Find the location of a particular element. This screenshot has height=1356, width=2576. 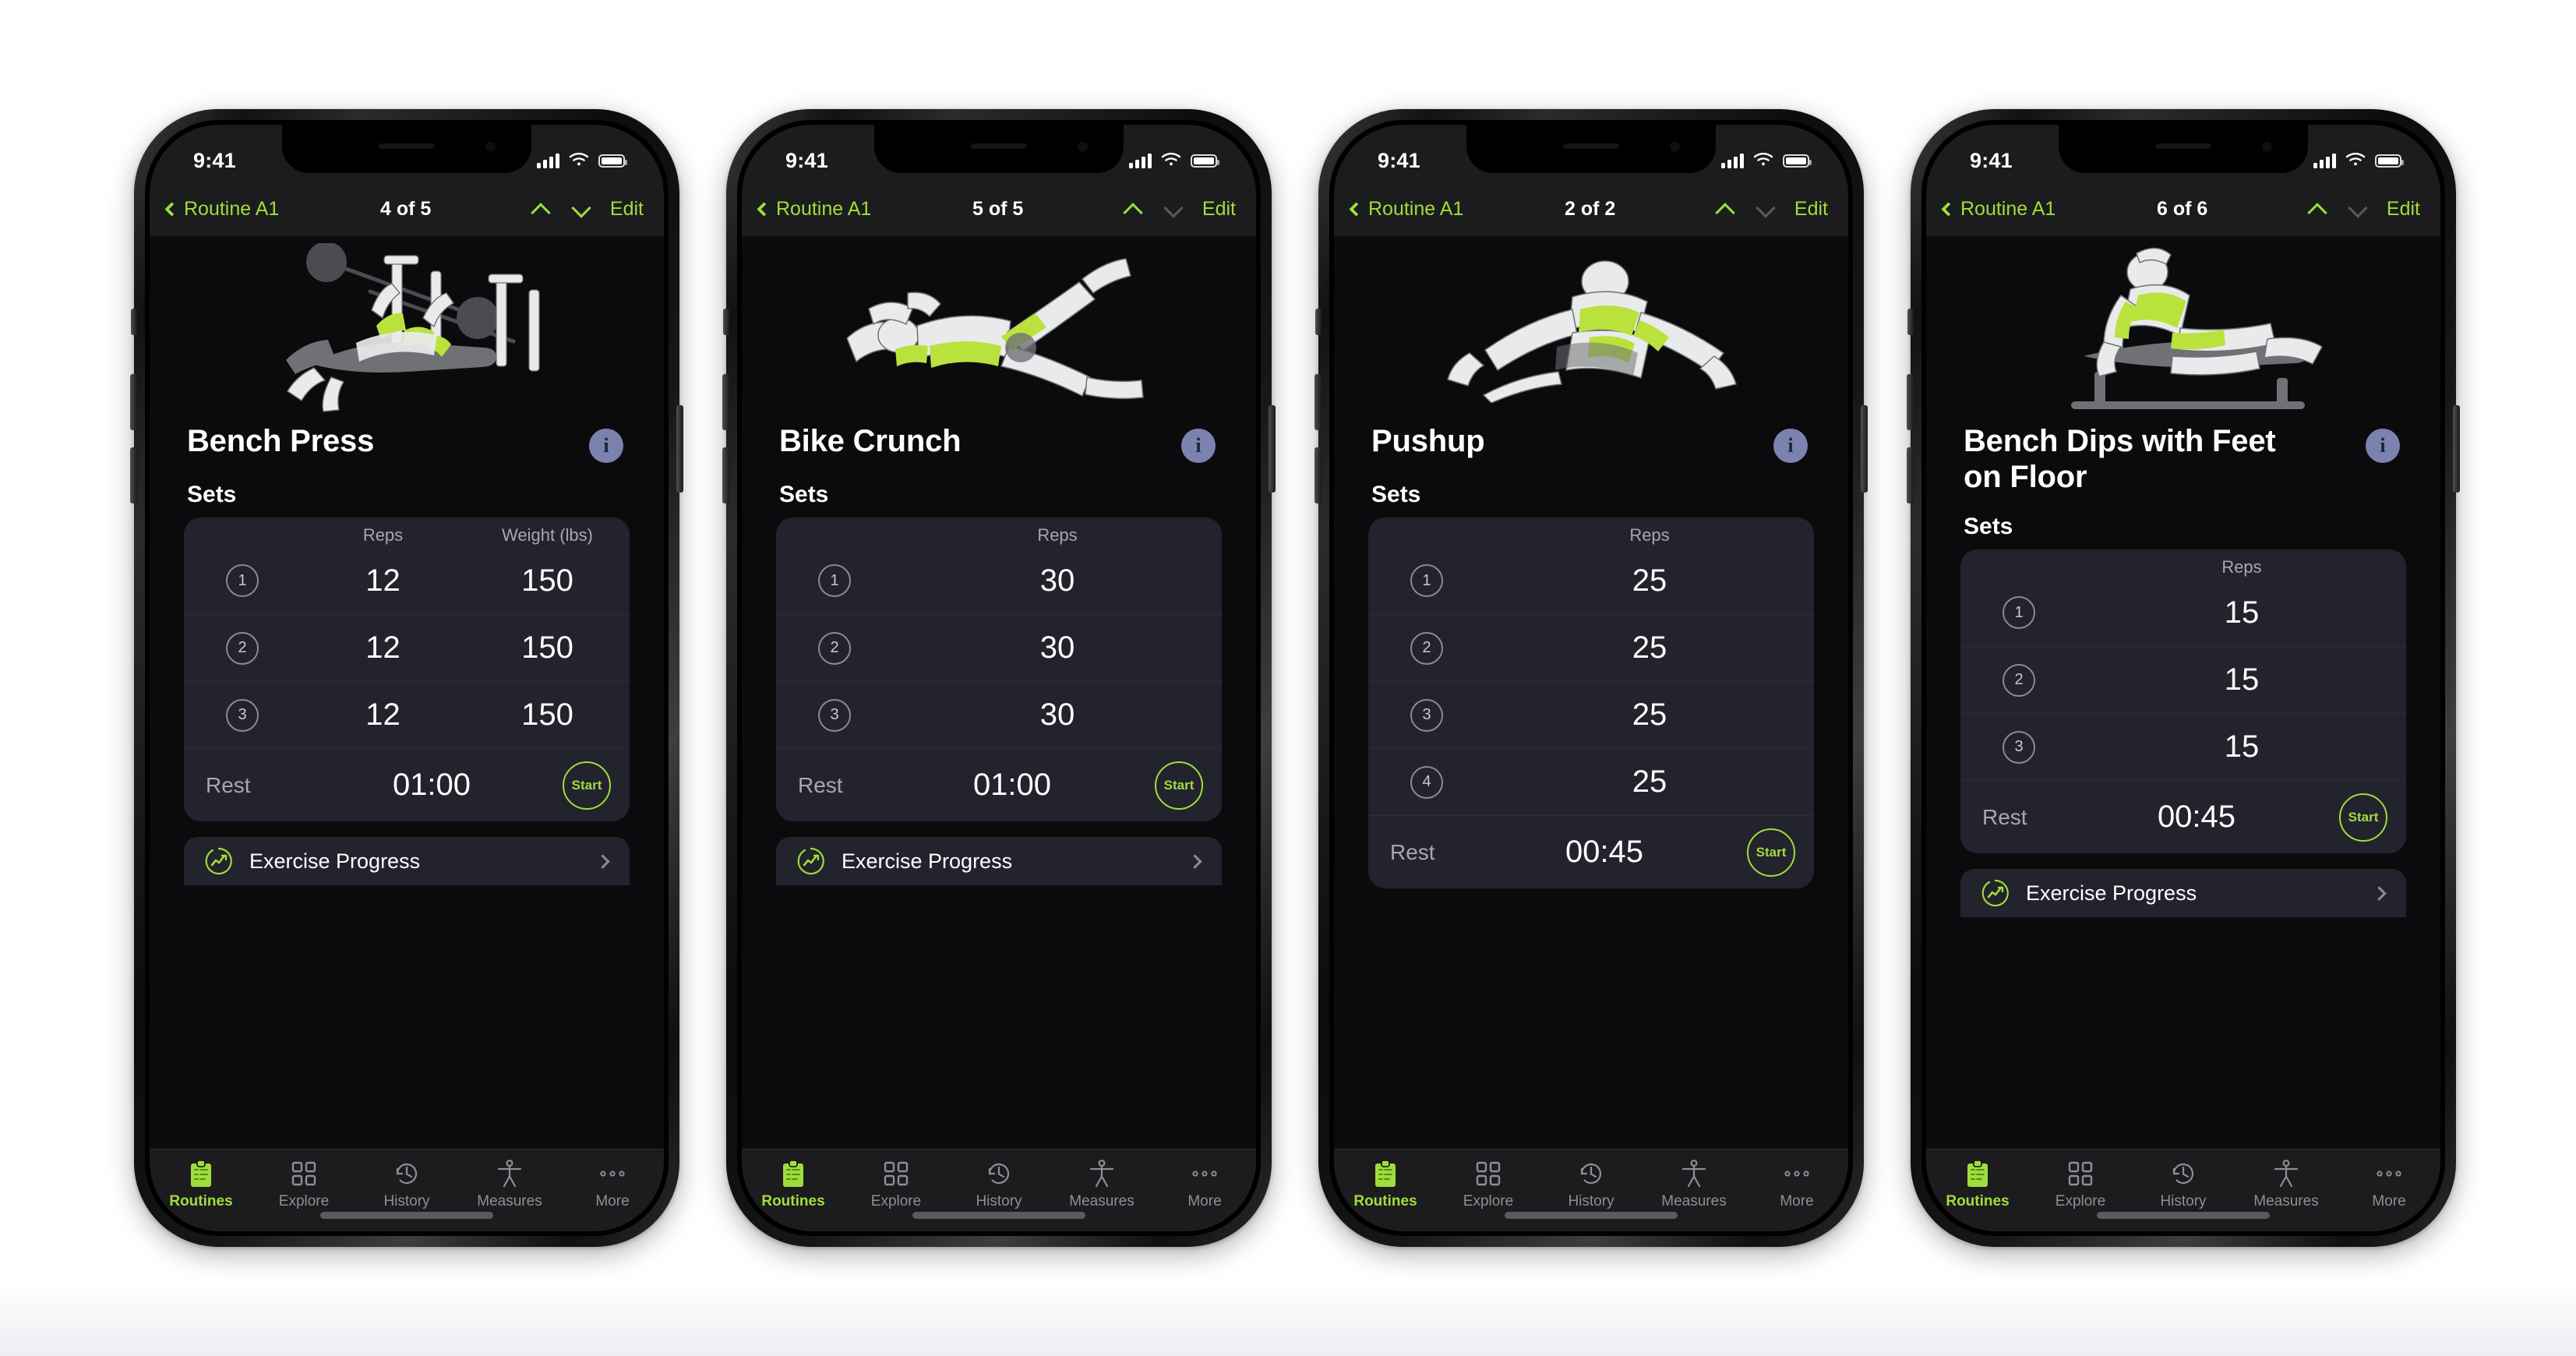

set-row: 3 25 is located at coordinates (1591, 714).